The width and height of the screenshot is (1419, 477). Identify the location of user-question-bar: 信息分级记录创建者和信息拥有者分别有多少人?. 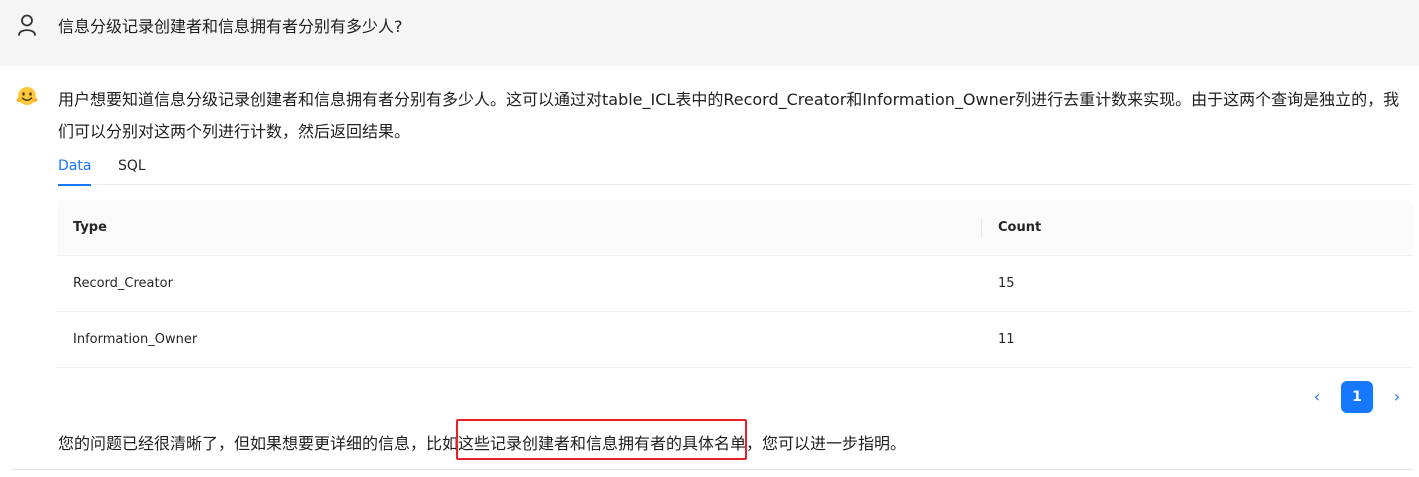
(709, 33).